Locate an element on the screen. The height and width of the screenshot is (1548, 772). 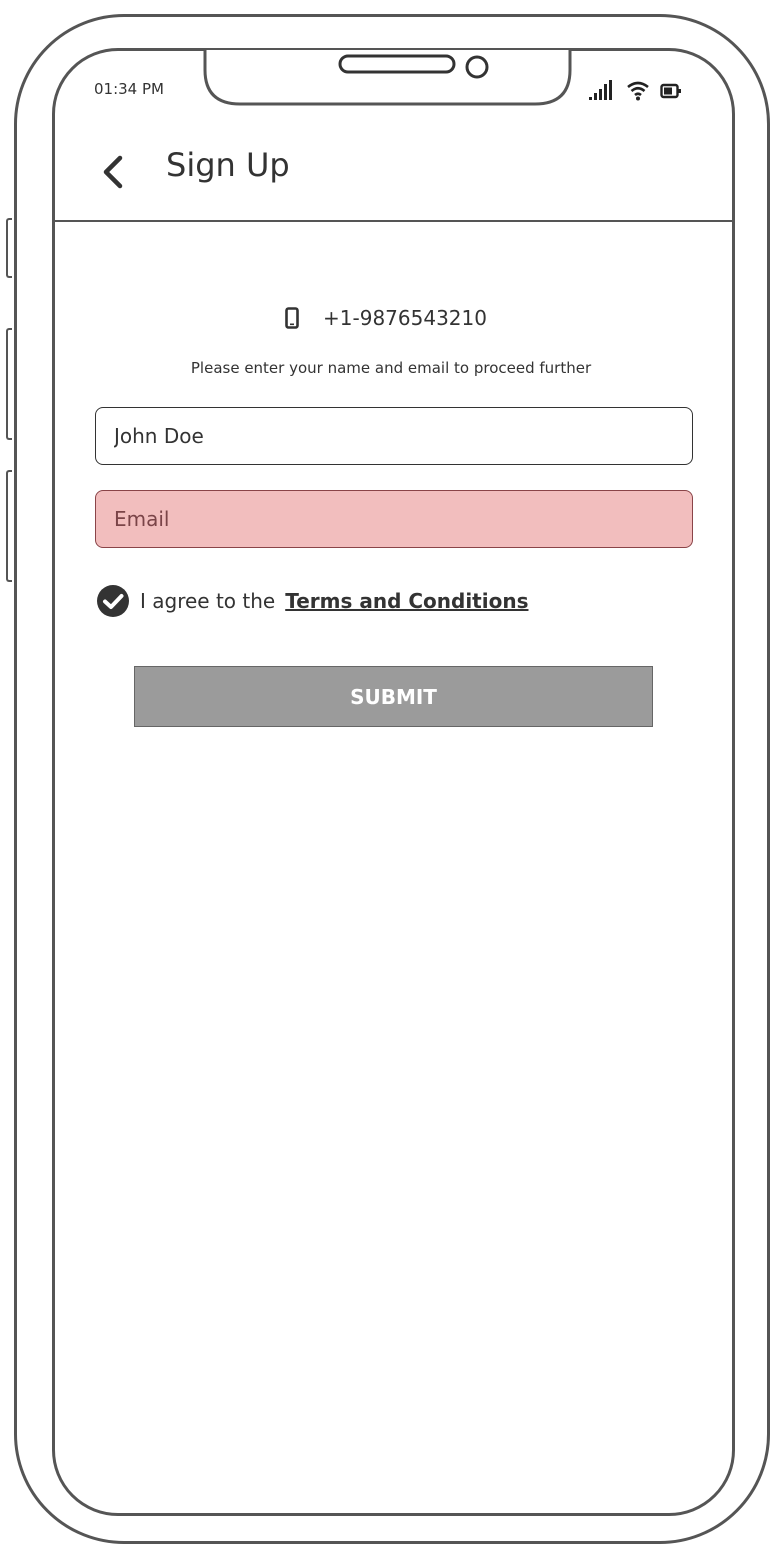
chevron-left-icon is located at coordinates (114, 170).